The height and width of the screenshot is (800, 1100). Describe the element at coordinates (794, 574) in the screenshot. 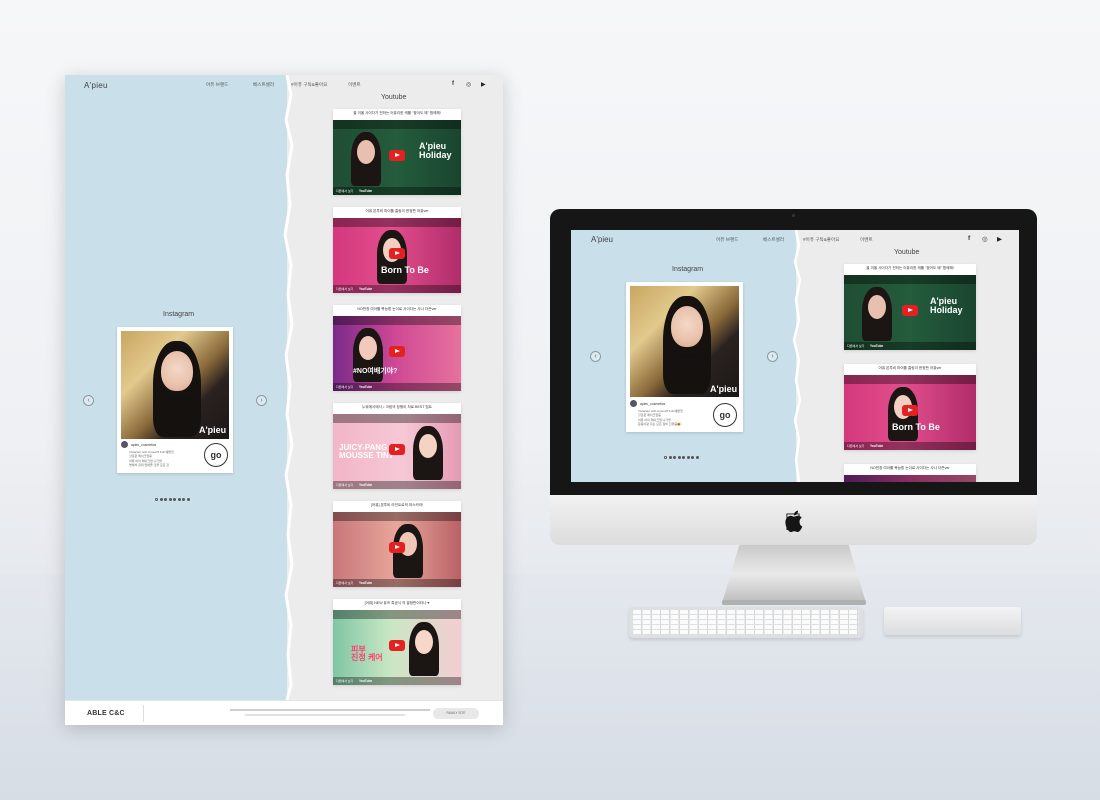

I see `imac-stand` at that location.